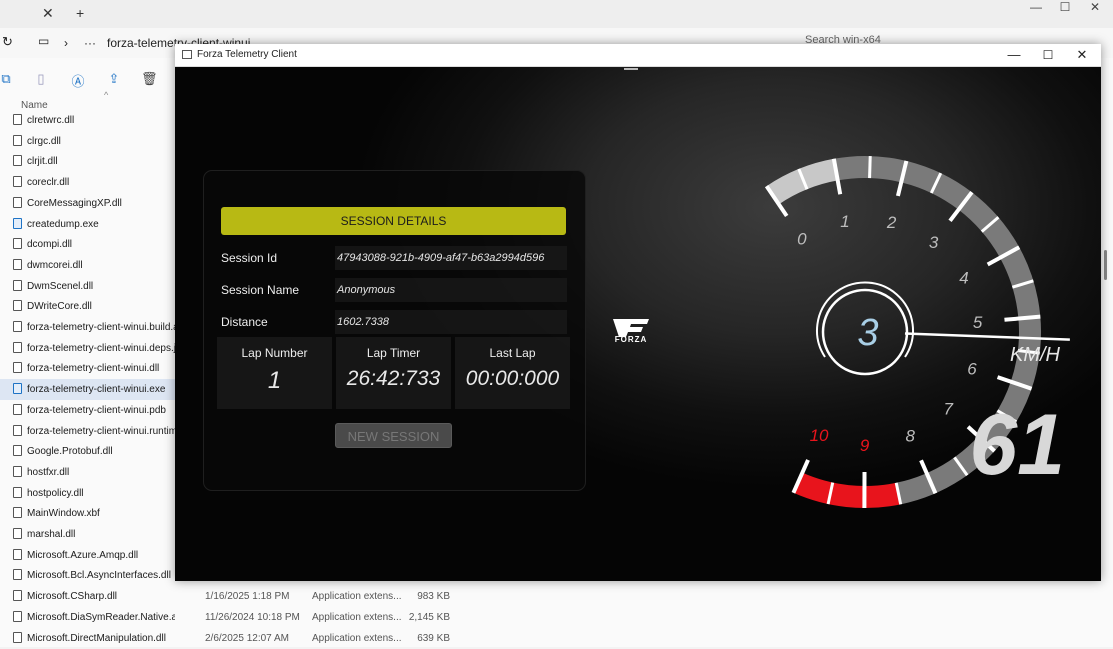 The image size is (1113, 649). Describe the element at coordinates (451, 258) in the screenshot. I see `session-id-value: 47943088-921b-4909-af47-b63a2994d596` at that location.